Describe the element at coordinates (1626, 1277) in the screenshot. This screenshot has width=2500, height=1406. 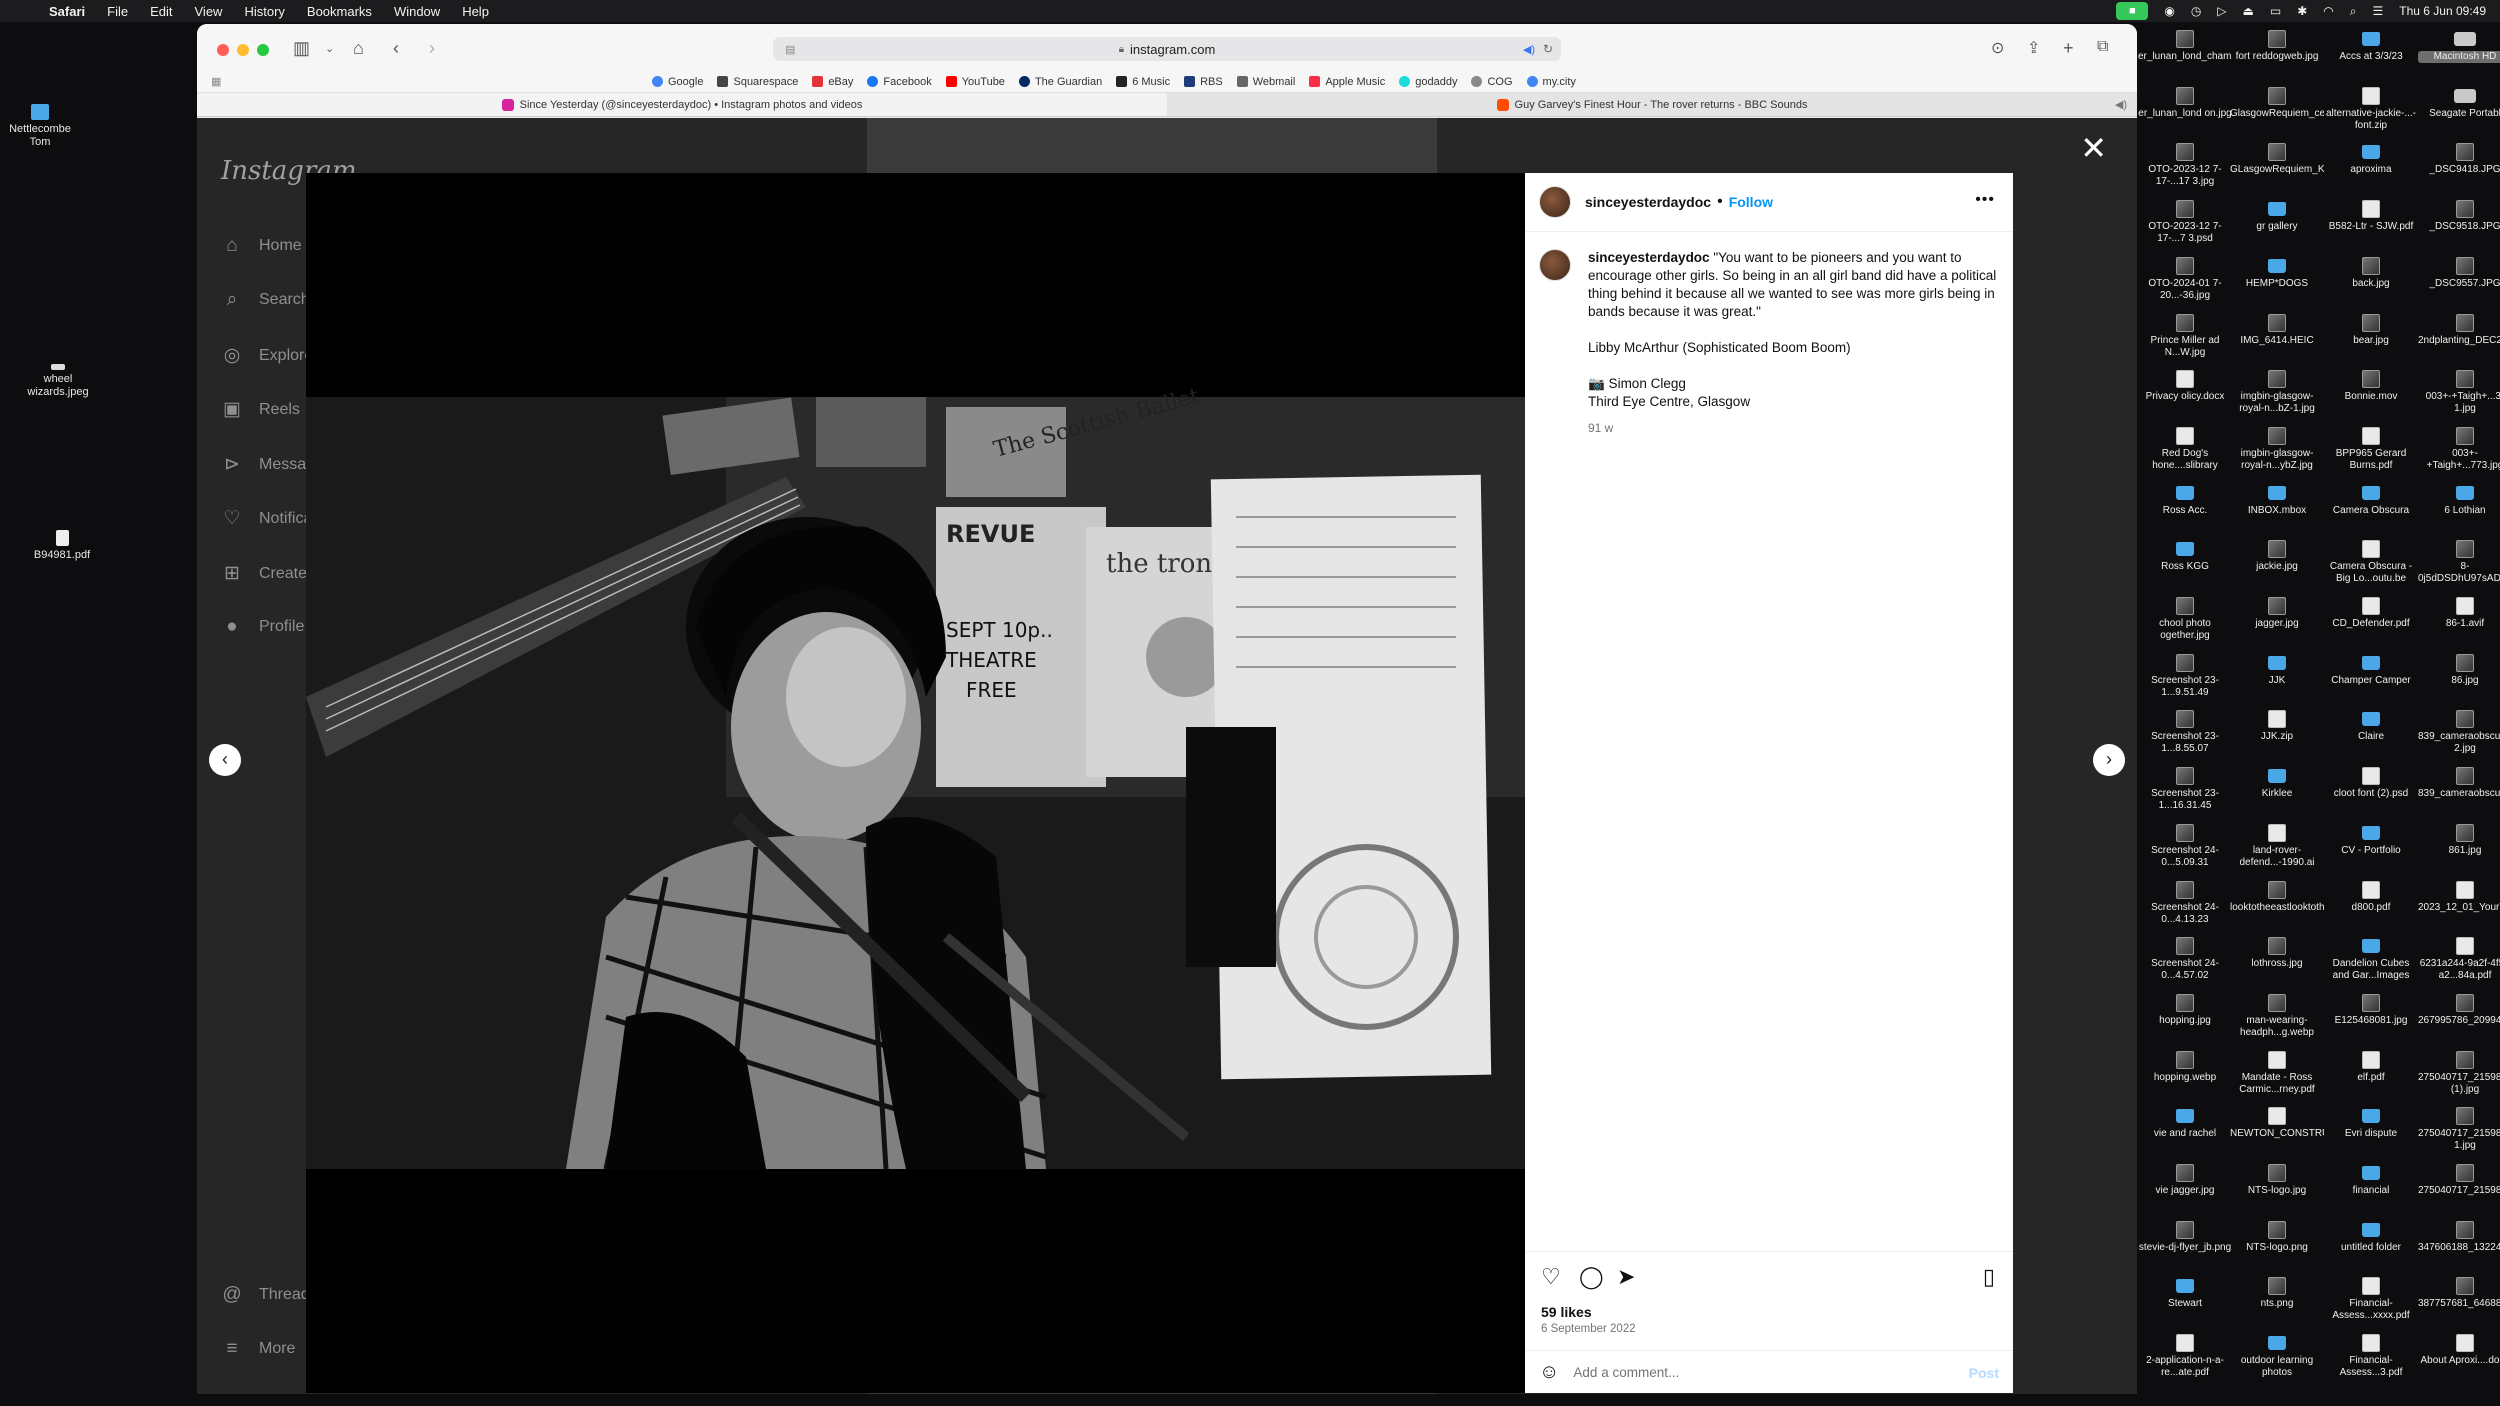
I see `share-send-icon: ➤` at that location.